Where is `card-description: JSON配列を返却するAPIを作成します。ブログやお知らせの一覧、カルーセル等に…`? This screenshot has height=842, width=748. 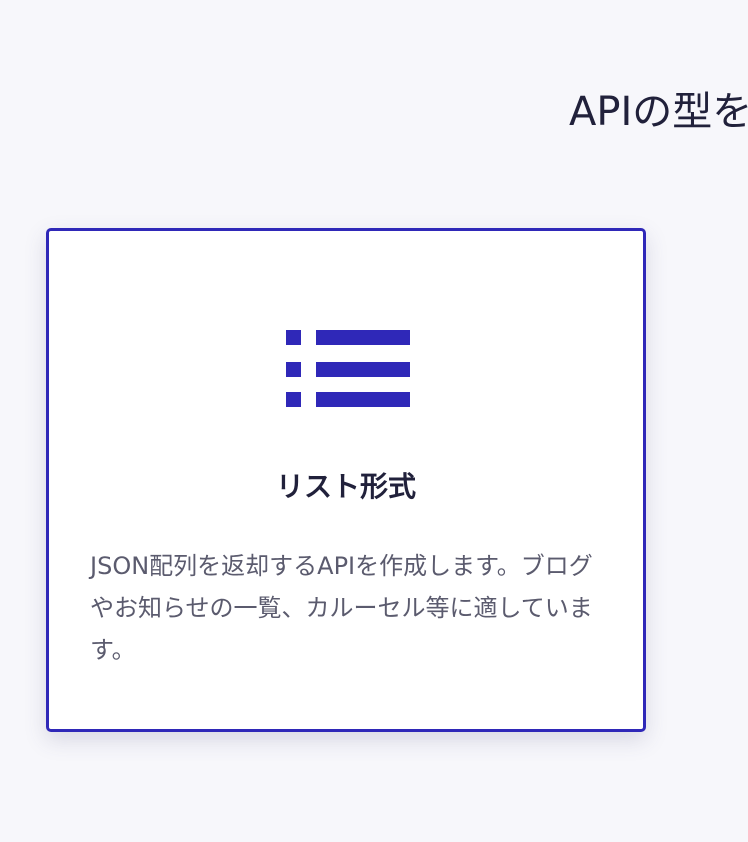
card-description: JSON配列を返却するAPIを作成します。ブログやお知らせの一覧、カルーセル等に… is located at coordinates (341, 608).